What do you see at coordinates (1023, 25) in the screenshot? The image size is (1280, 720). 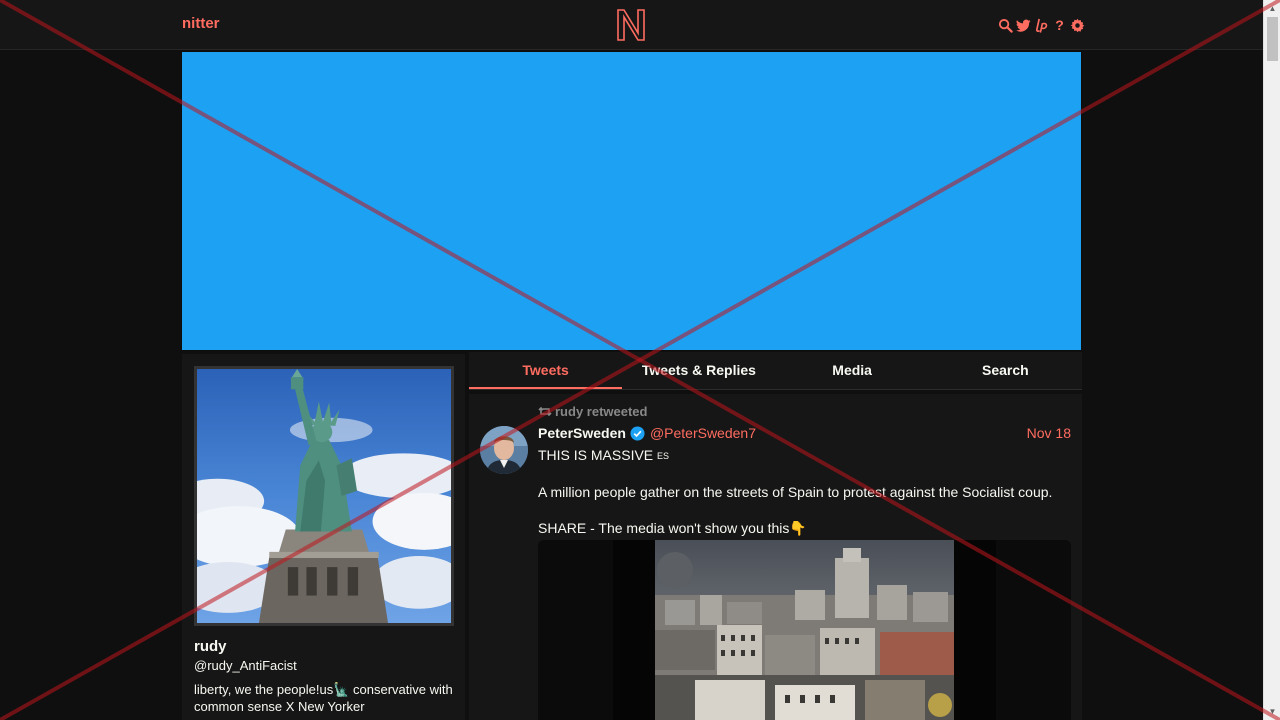 I see `twitter-bird-icon` at bounding box center [1023, 25].